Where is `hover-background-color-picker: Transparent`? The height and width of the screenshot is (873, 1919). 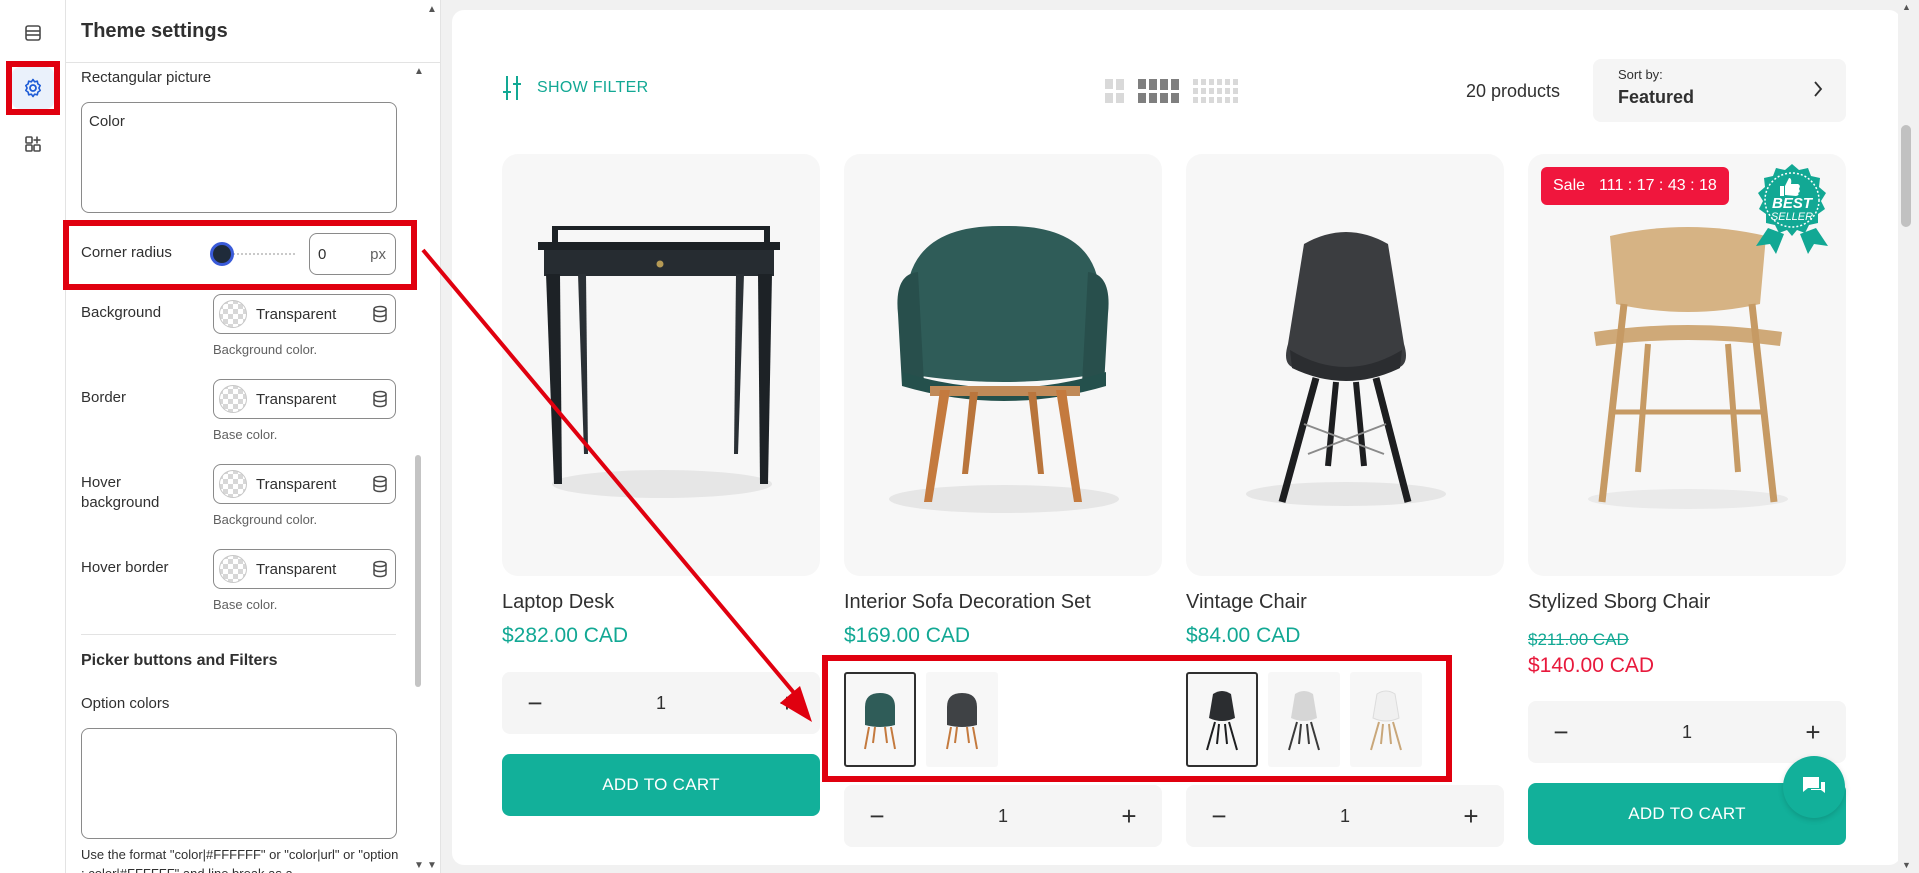
hover-background-color-picker: Transparent is located at coordinates (304, 484).